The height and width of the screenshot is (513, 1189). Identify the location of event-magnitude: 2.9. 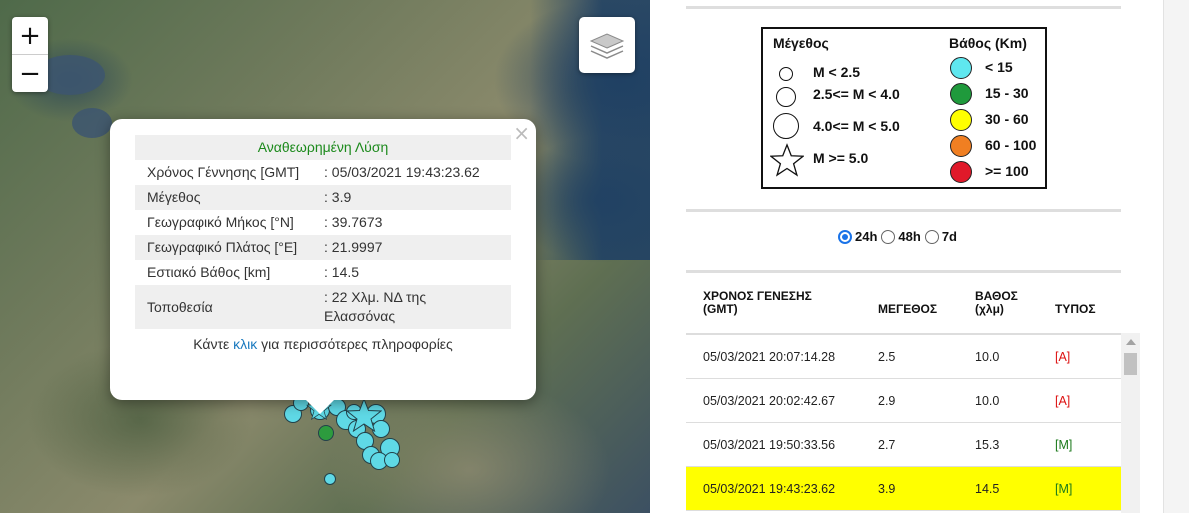
(887, 401).